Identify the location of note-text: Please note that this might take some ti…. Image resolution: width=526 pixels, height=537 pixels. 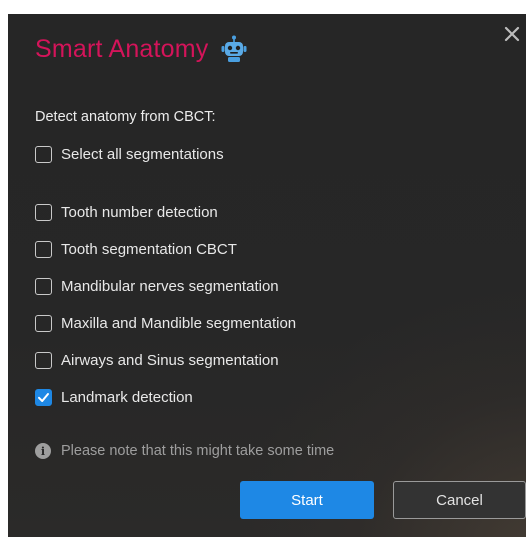
(198, 451).